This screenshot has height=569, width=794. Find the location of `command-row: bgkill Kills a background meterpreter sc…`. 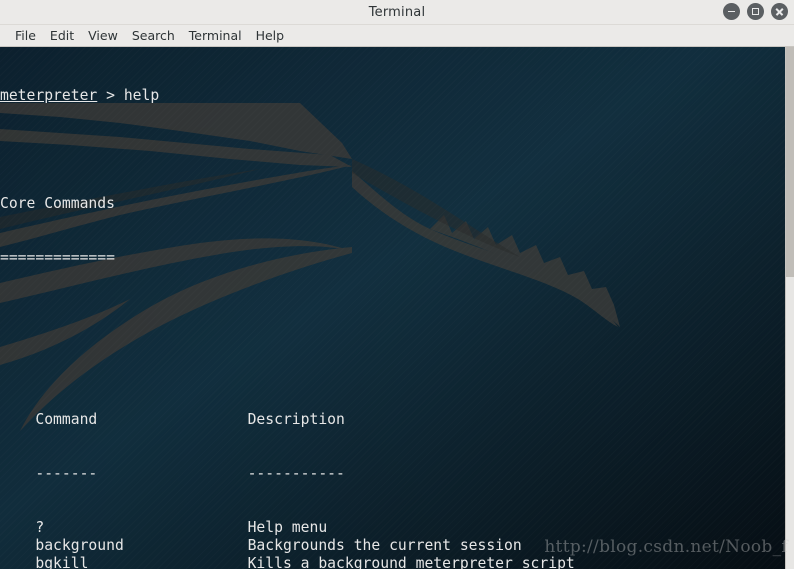

command-row: bgkill Kills a background meterpreter sc… is located at coordinates (287, 562).